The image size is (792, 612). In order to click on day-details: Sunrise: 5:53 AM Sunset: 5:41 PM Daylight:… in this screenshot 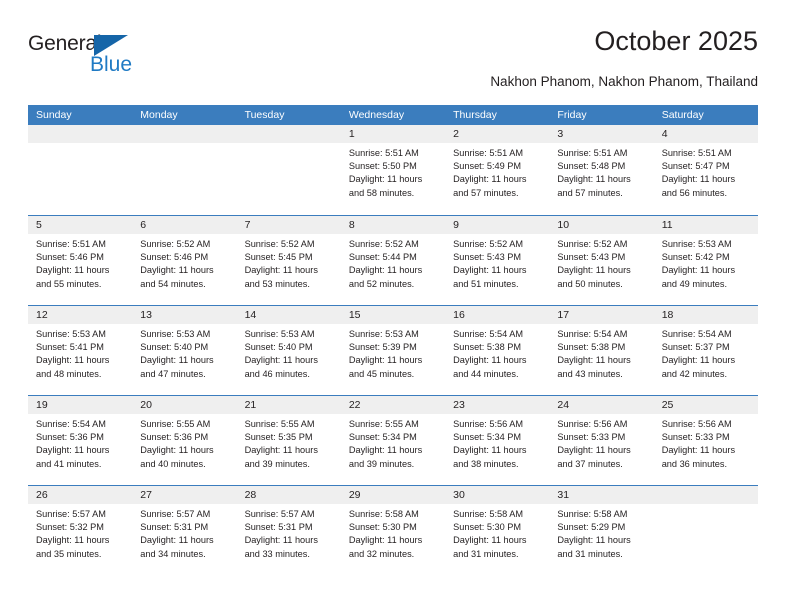, I will do `click(80, 352)`.